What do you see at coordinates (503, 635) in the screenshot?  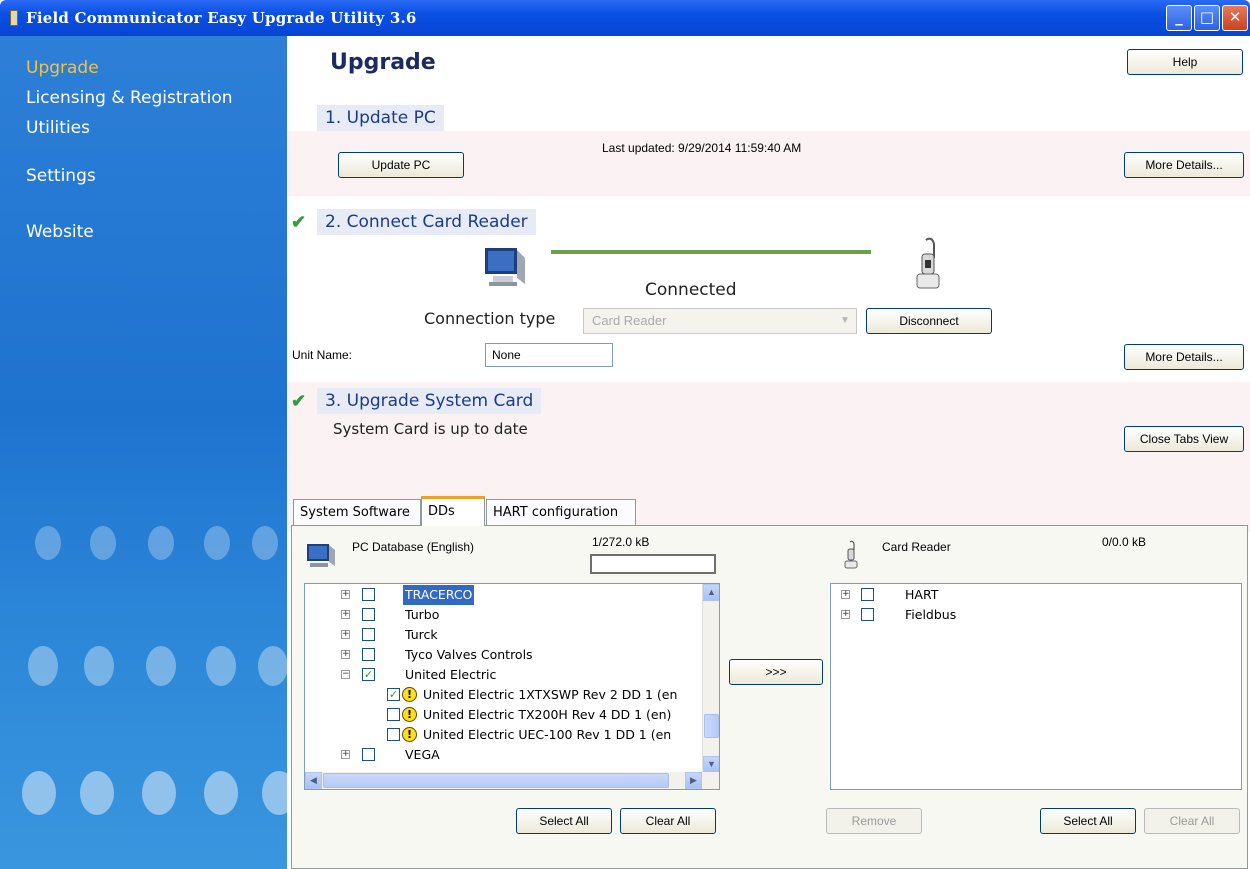 I see `tree-item: + Turck` at bounding box center [503, 635].